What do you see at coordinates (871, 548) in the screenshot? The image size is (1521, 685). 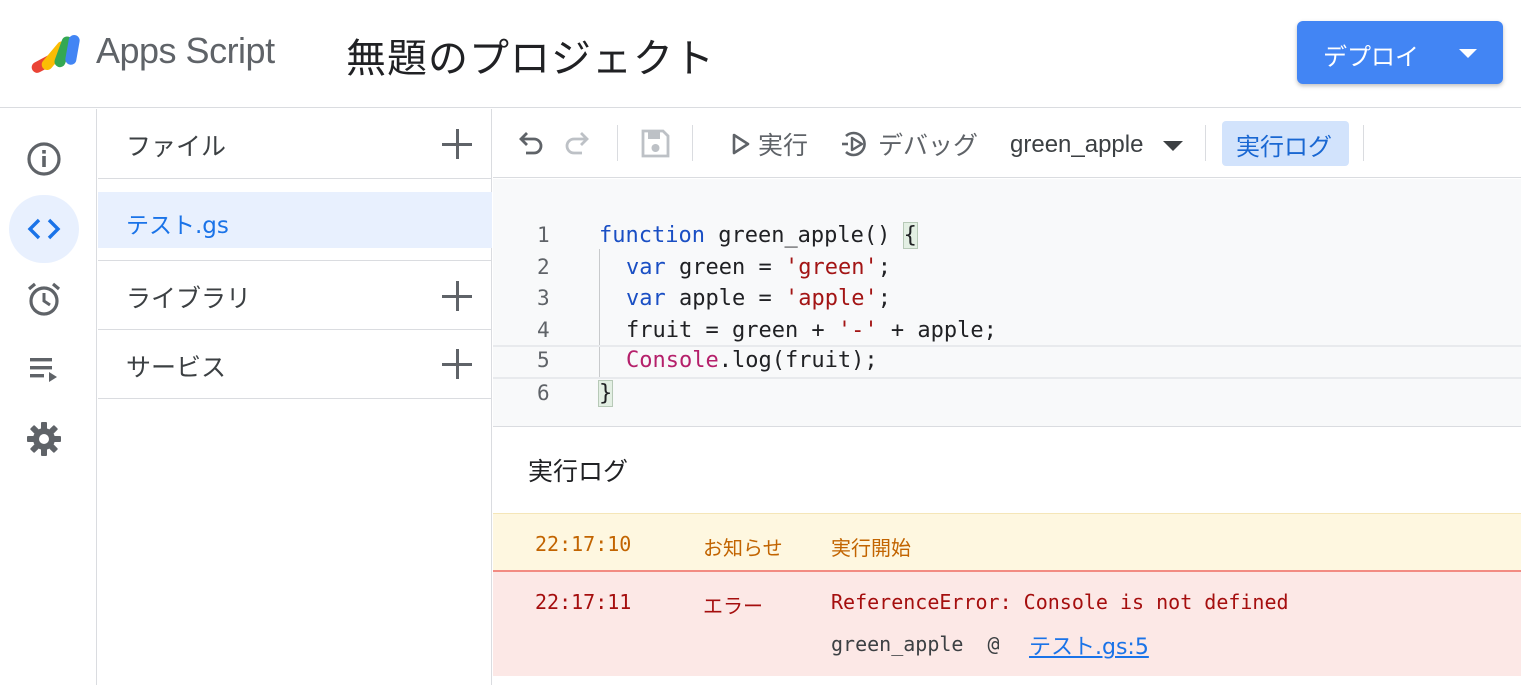 I see `log-message: 実行開始` at bounding box center [871, 548].